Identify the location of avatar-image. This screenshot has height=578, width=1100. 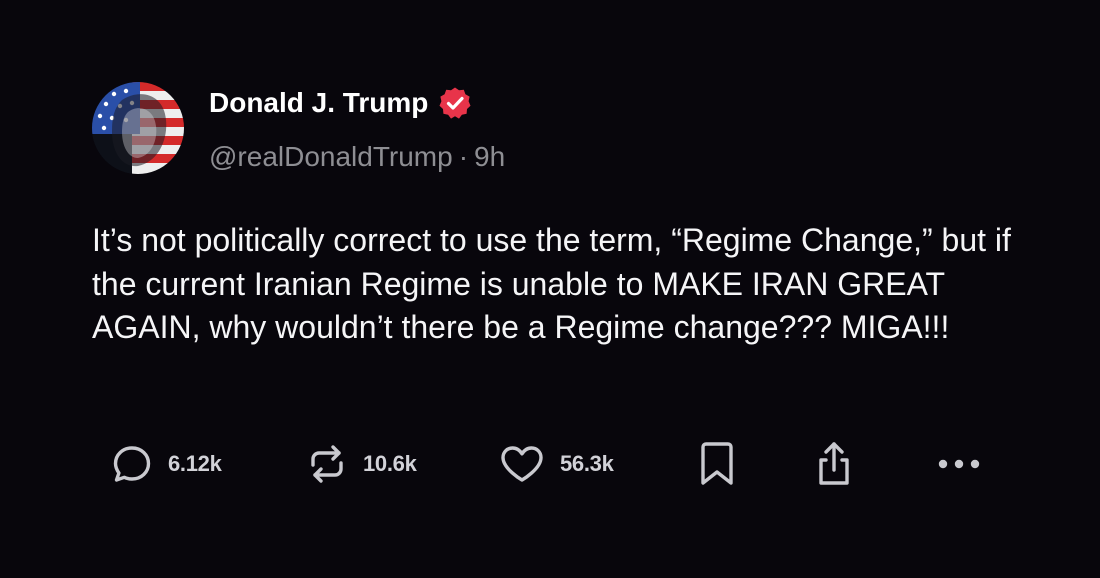
(138, 128).